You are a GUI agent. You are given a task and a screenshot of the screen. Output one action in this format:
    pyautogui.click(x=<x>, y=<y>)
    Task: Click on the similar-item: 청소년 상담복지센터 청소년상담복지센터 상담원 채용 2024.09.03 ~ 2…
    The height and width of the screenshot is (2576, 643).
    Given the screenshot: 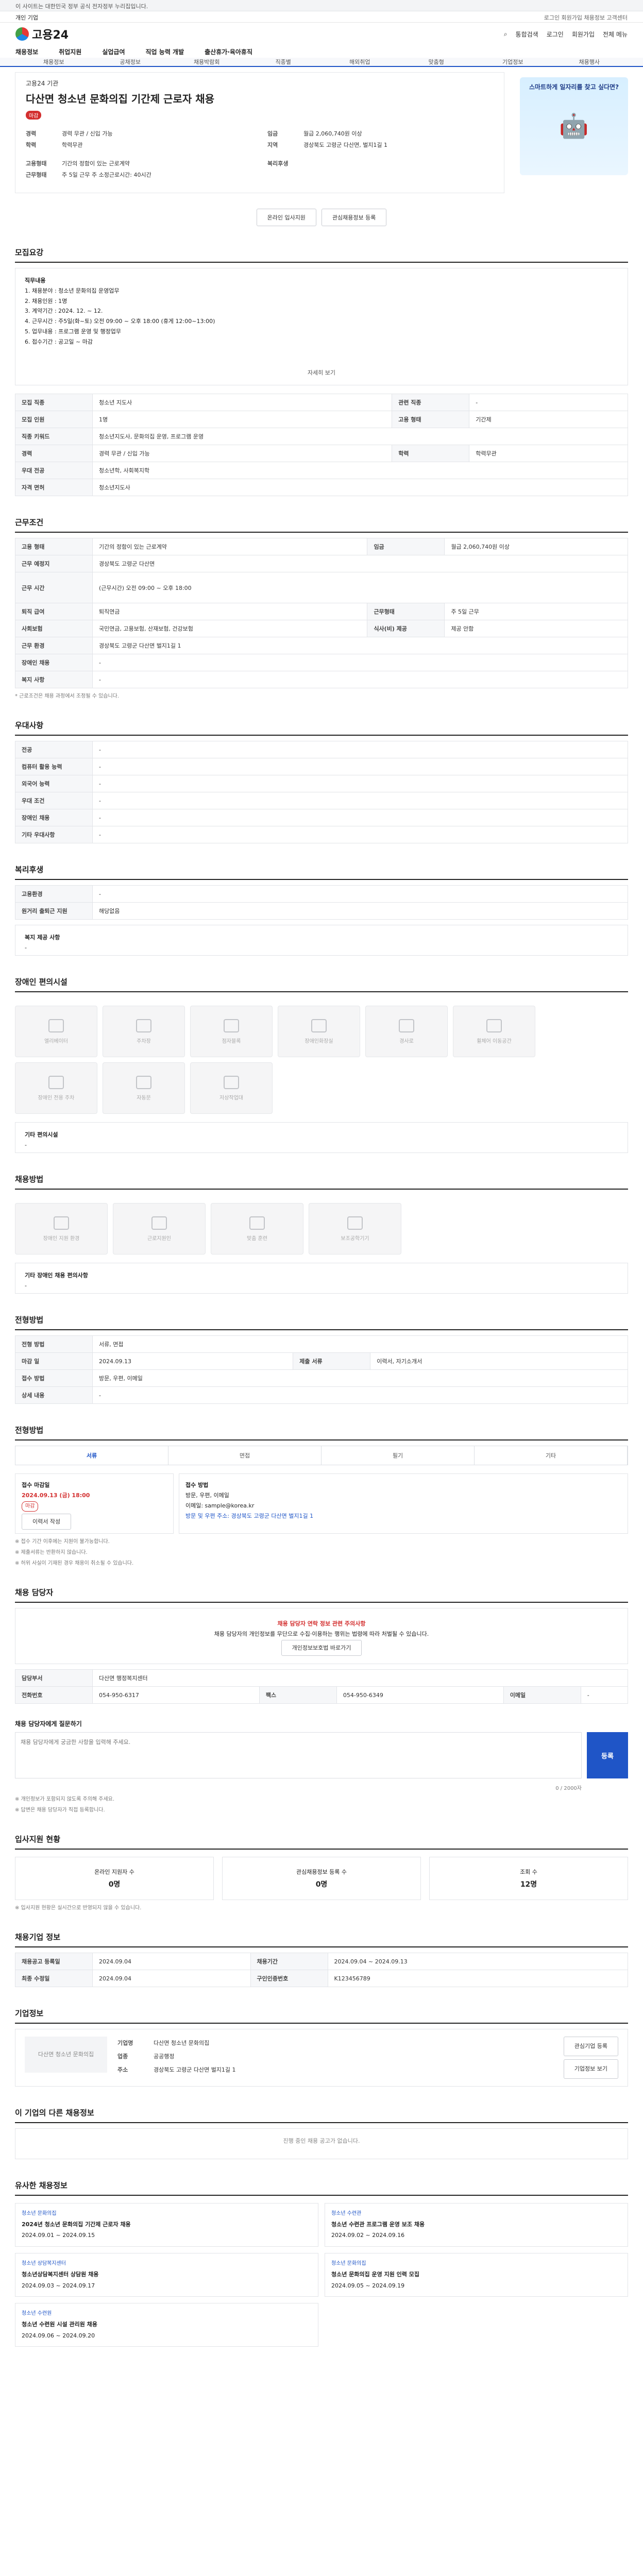 What is the action you would take?
    pyautogui.click(x=166, y=2274)
    